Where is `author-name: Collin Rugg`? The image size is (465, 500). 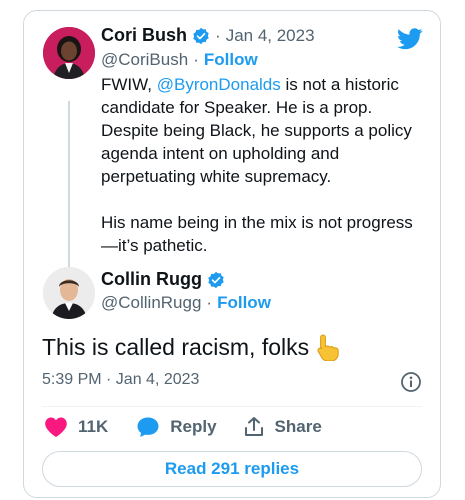 author-name: Collin Rugg is located at coordinates (151, 279).